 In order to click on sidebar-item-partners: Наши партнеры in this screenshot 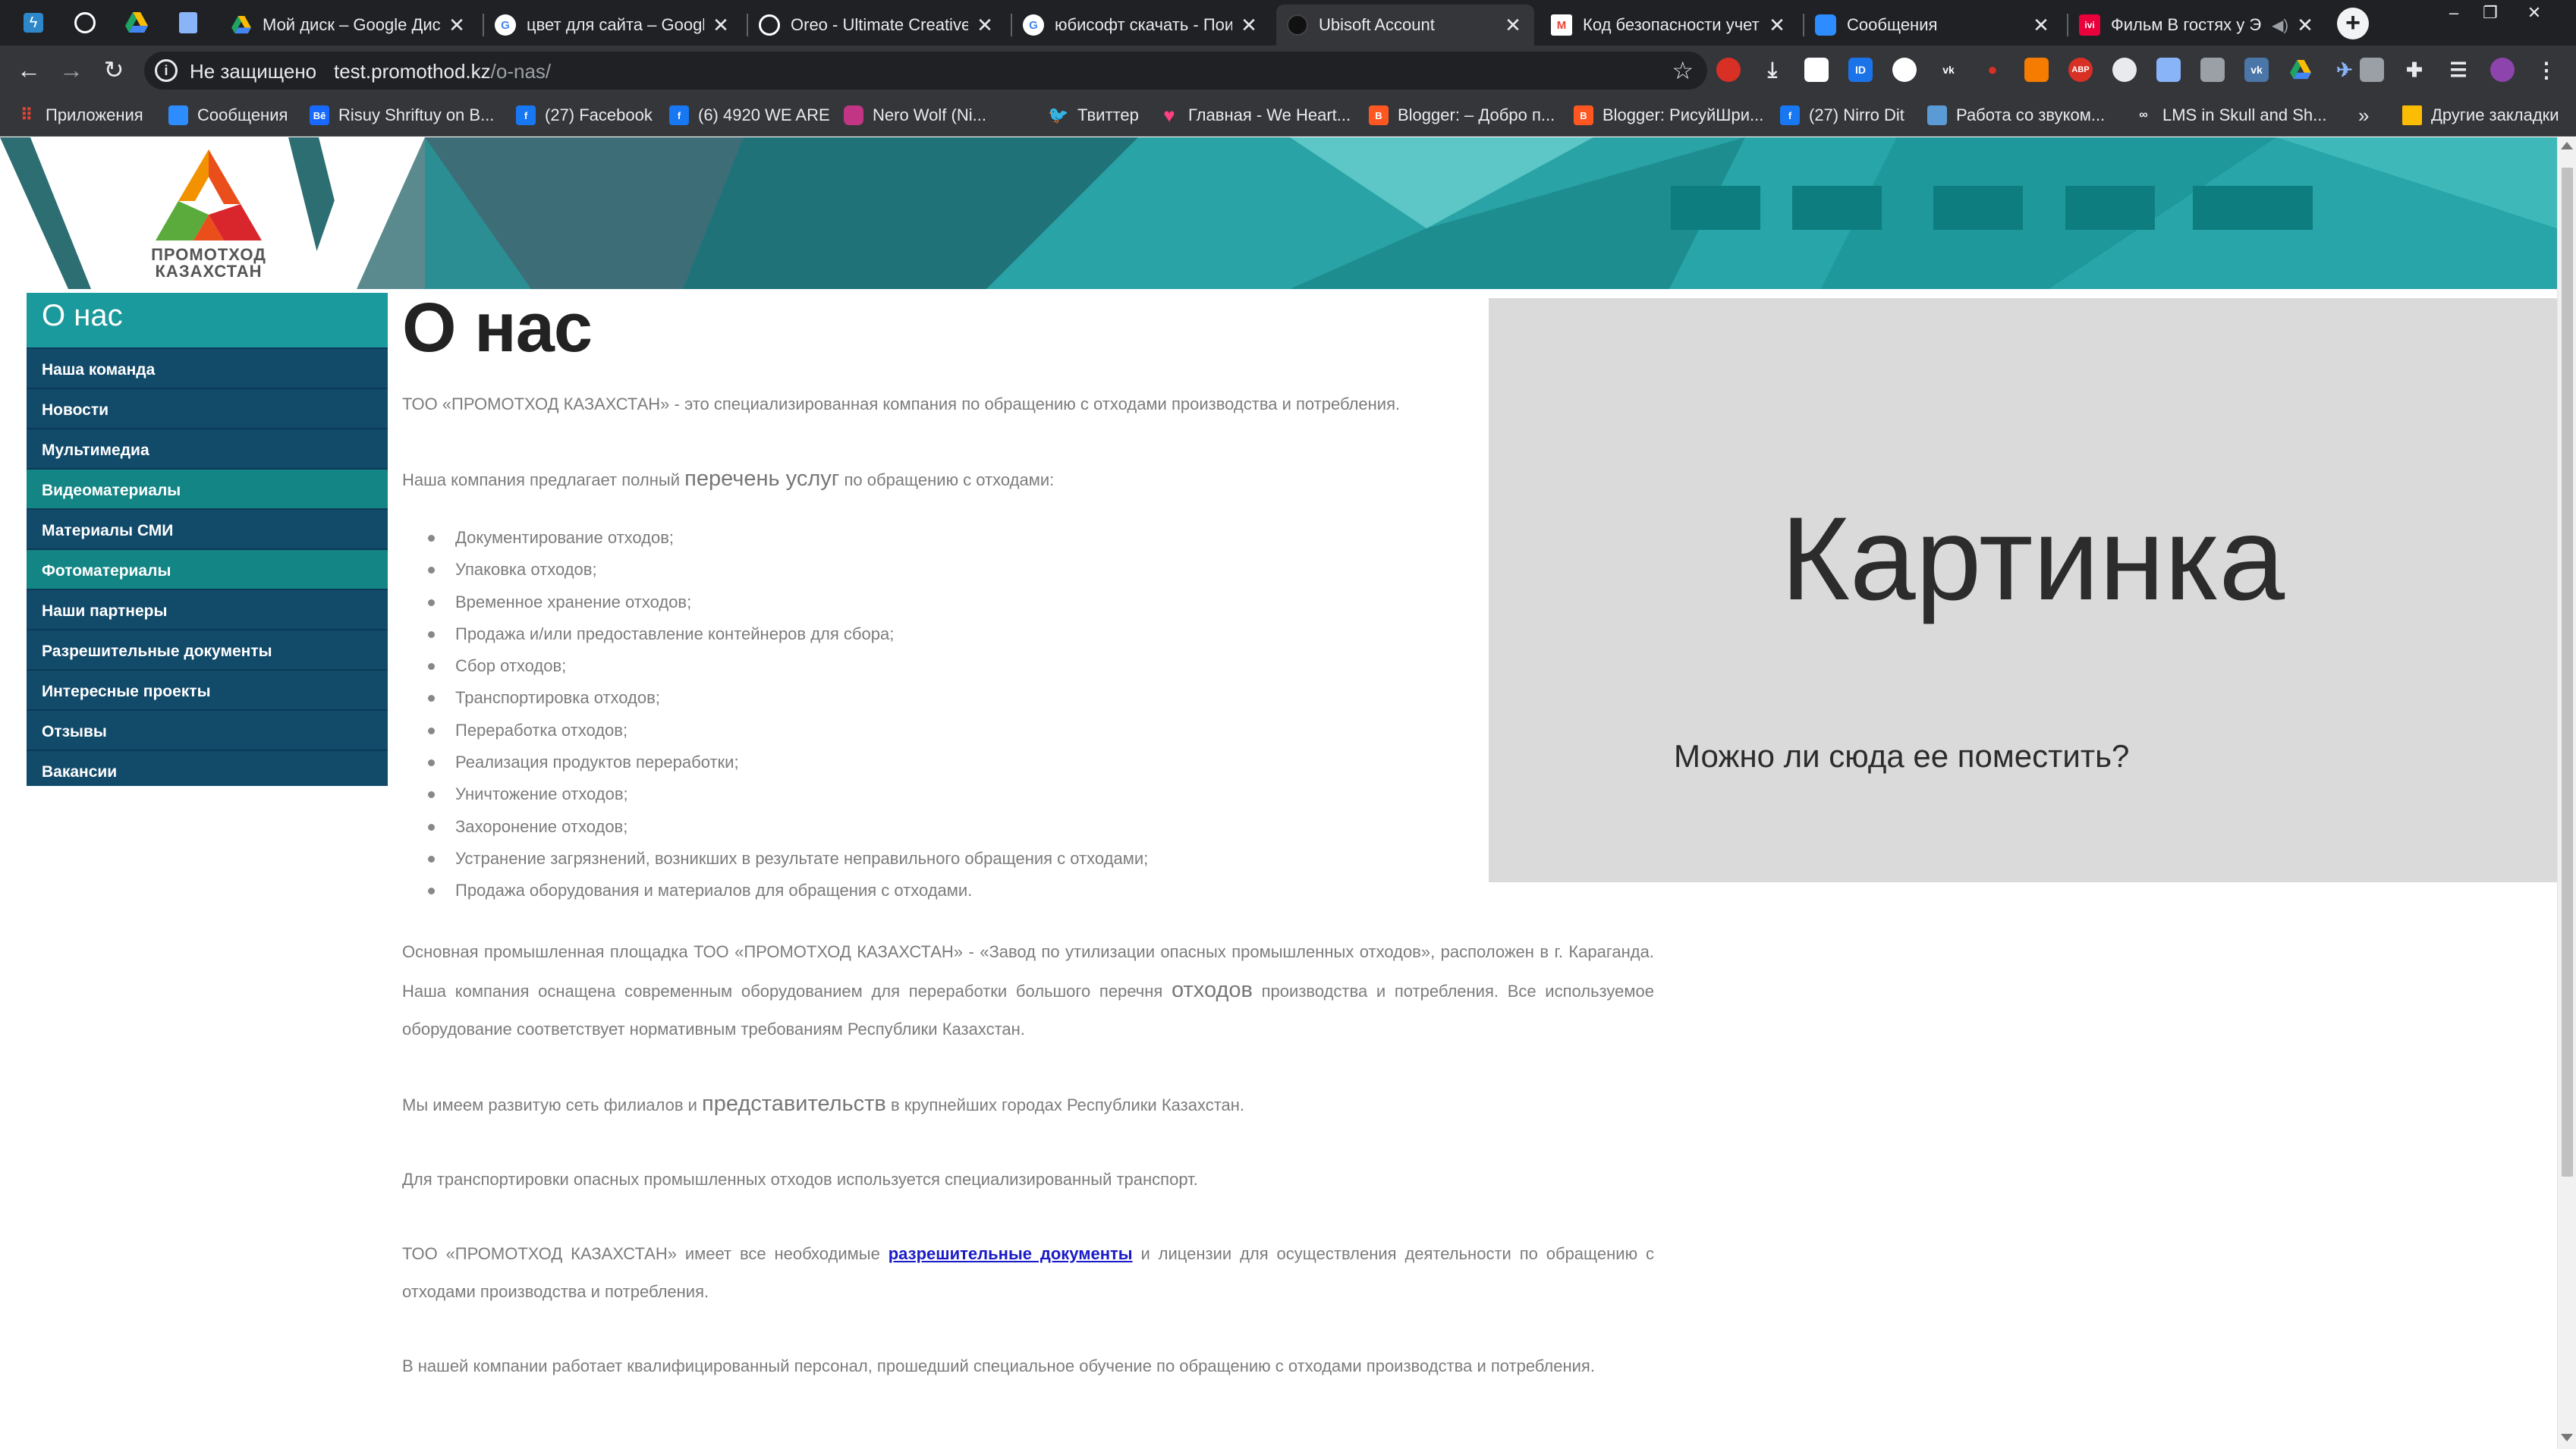, I will do `click(207, 609)`.